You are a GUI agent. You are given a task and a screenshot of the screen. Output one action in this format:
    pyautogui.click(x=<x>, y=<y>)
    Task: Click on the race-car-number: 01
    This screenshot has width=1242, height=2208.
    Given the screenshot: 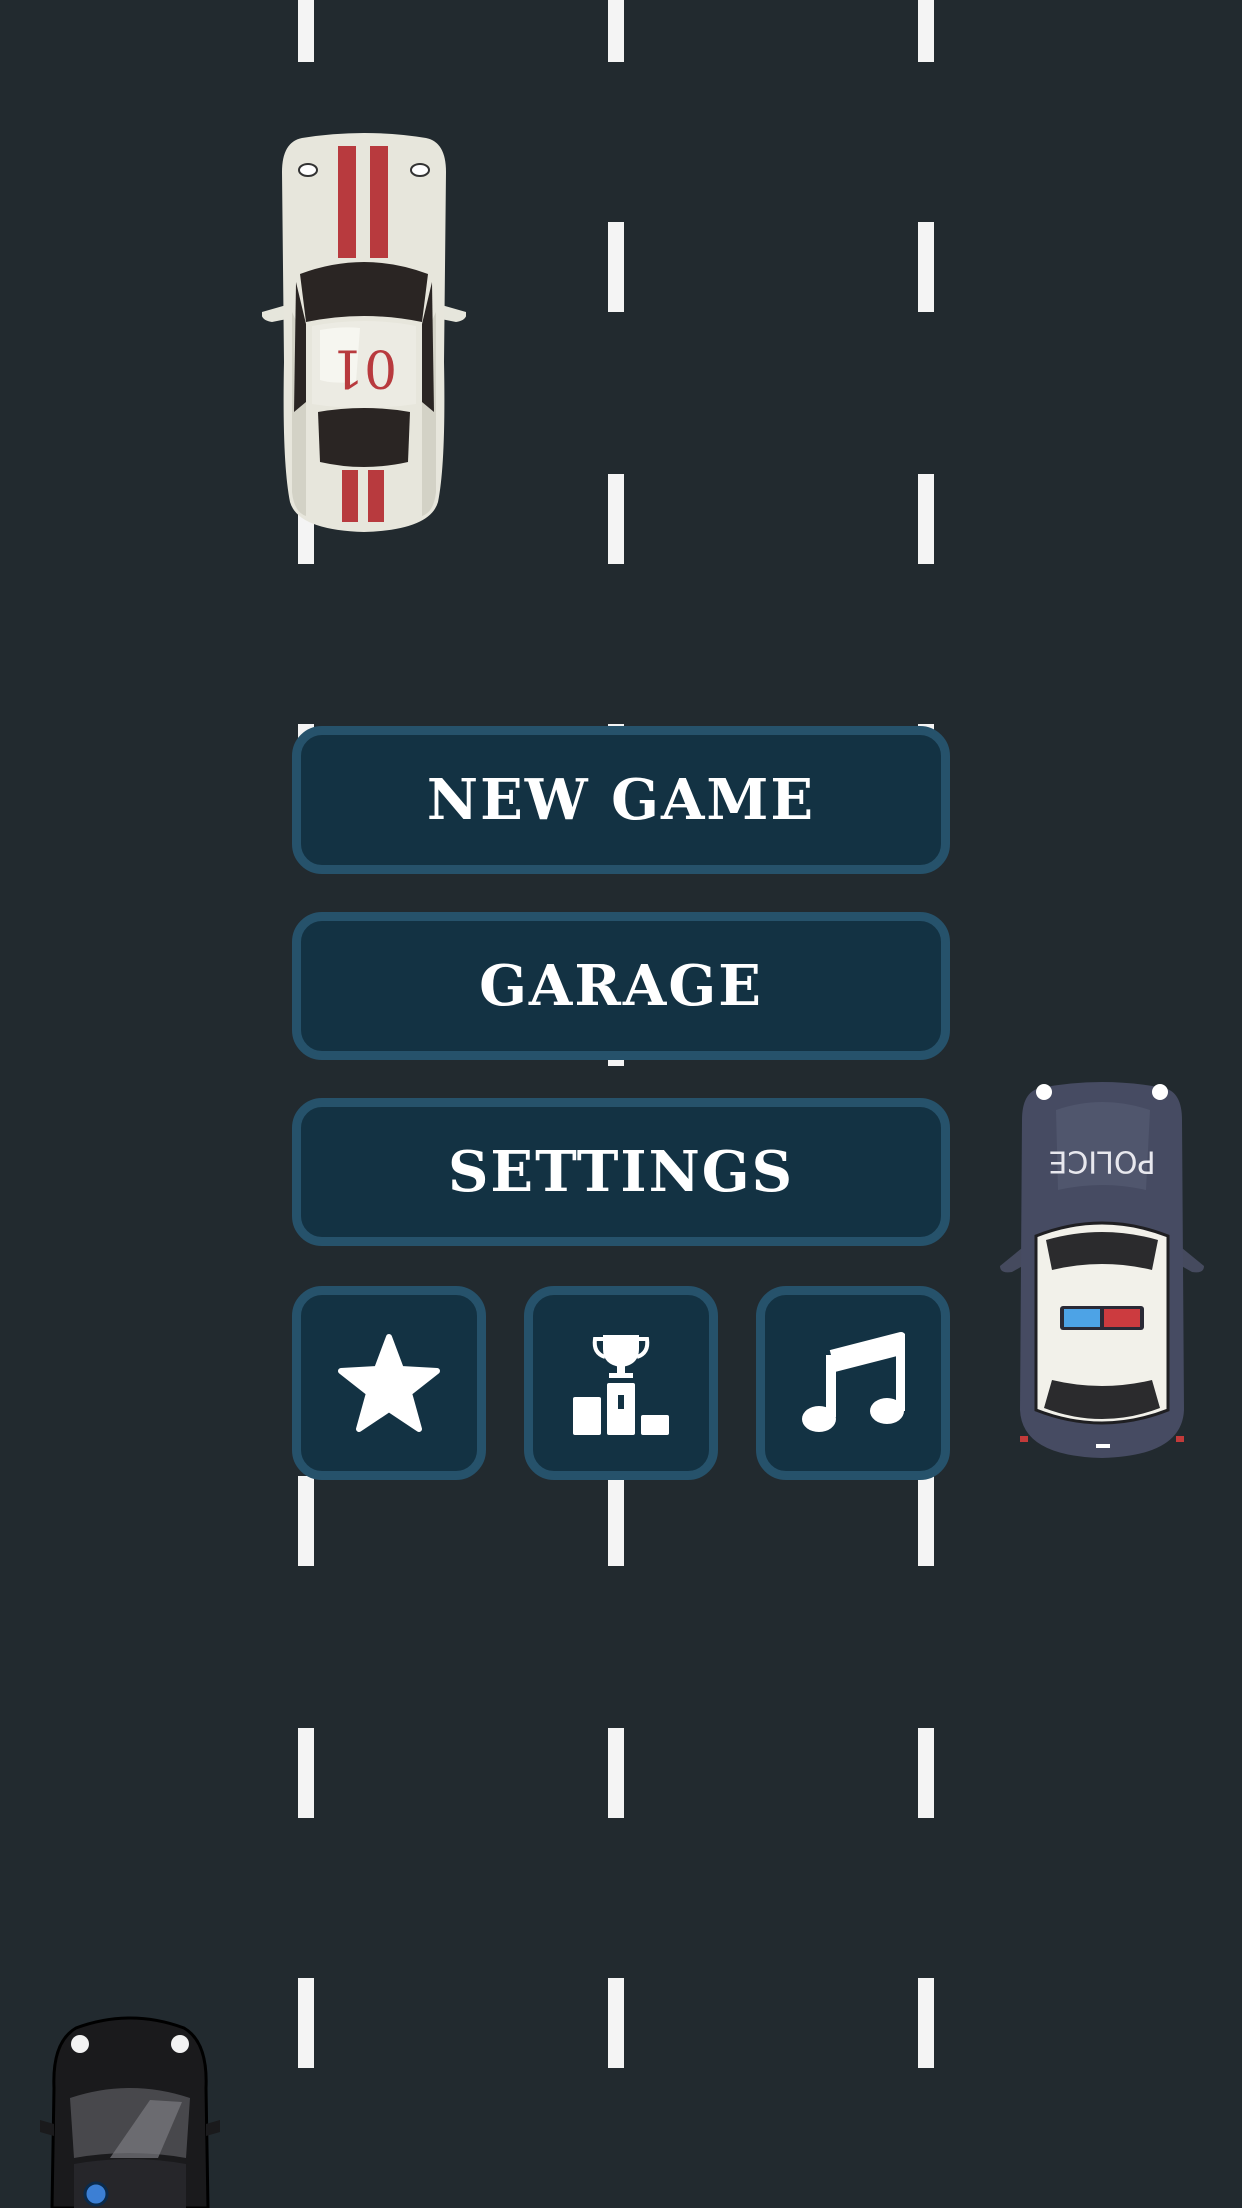 What is the action you would take?
    pyautogui.click(x=364, y=368)
    